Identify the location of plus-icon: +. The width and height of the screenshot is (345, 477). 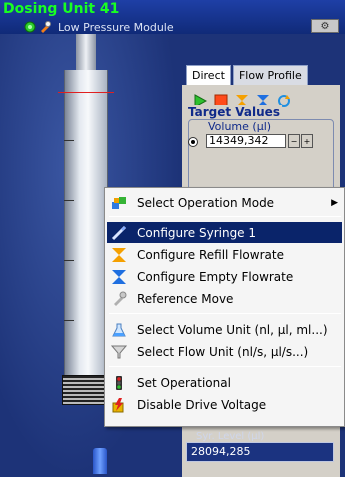
(307, 141).